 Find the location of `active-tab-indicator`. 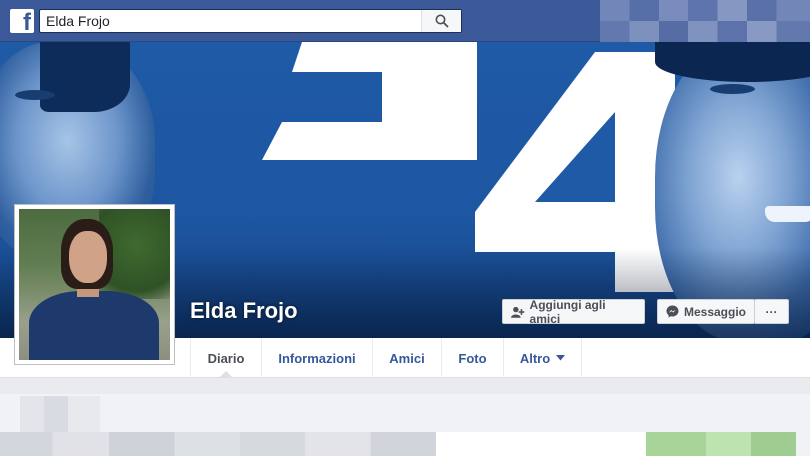

active-tab-indicator is located at coordinates (226, 374).